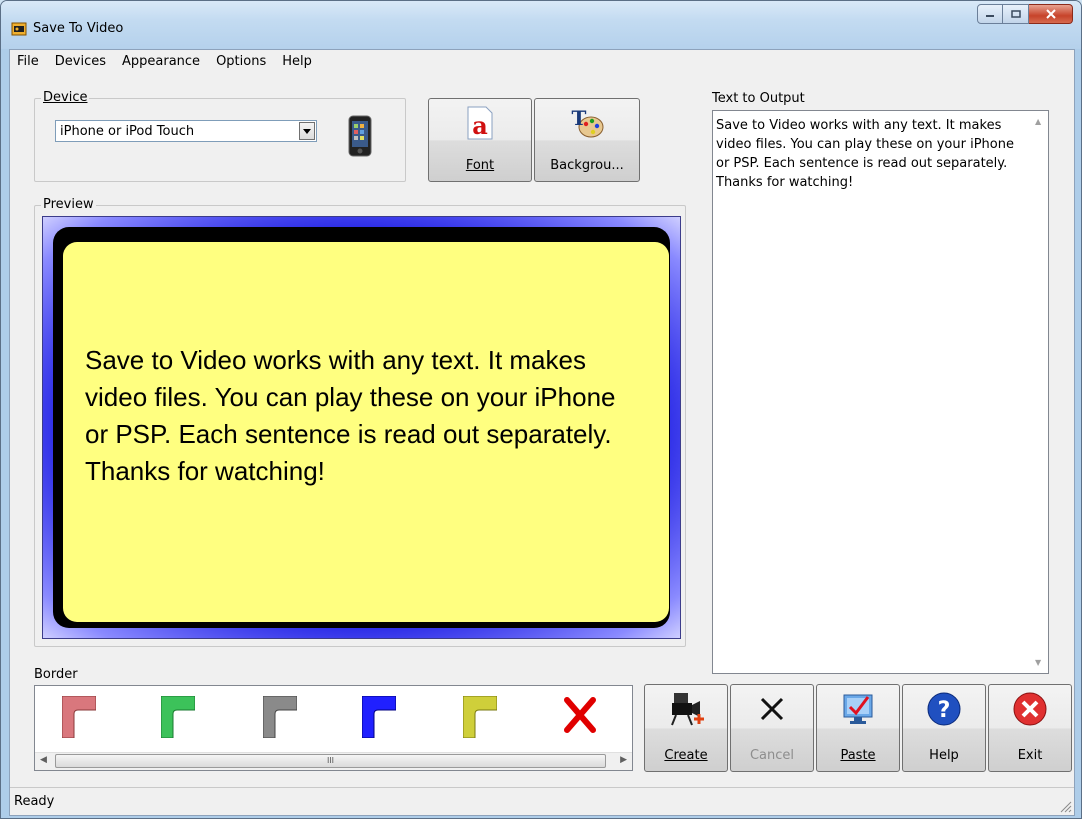  What do you see at coordinates (56, 674) in the screenshot?
I see `border-label: Border` at bounding box center [56, 674].